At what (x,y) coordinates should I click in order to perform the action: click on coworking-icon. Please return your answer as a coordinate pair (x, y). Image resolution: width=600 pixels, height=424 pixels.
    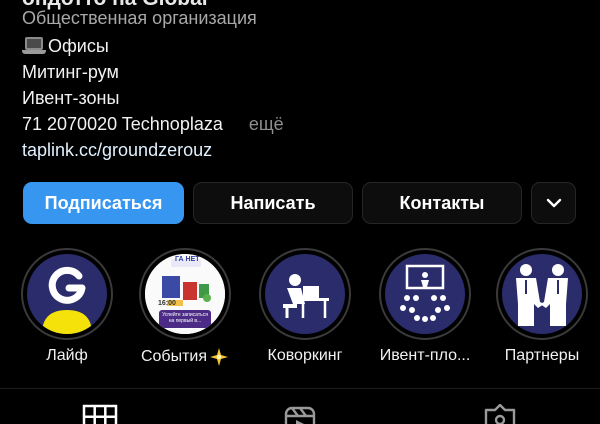
    Looking at the image, I should click on (306, 296).